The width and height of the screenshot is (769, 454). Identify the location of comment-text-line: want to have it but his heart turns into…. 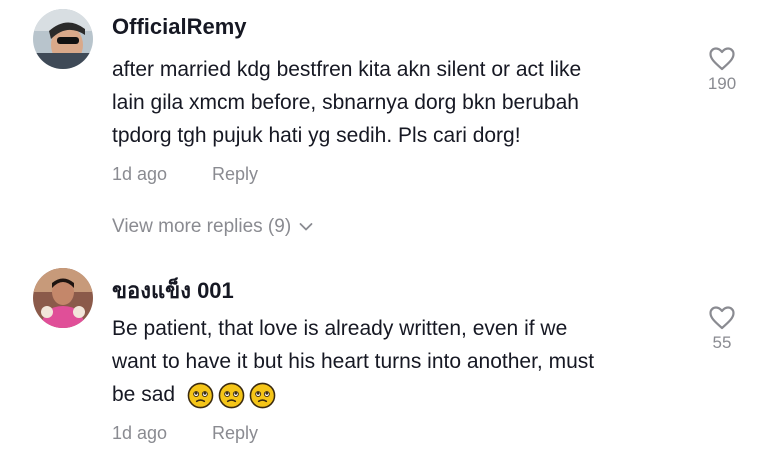
(353, 361).